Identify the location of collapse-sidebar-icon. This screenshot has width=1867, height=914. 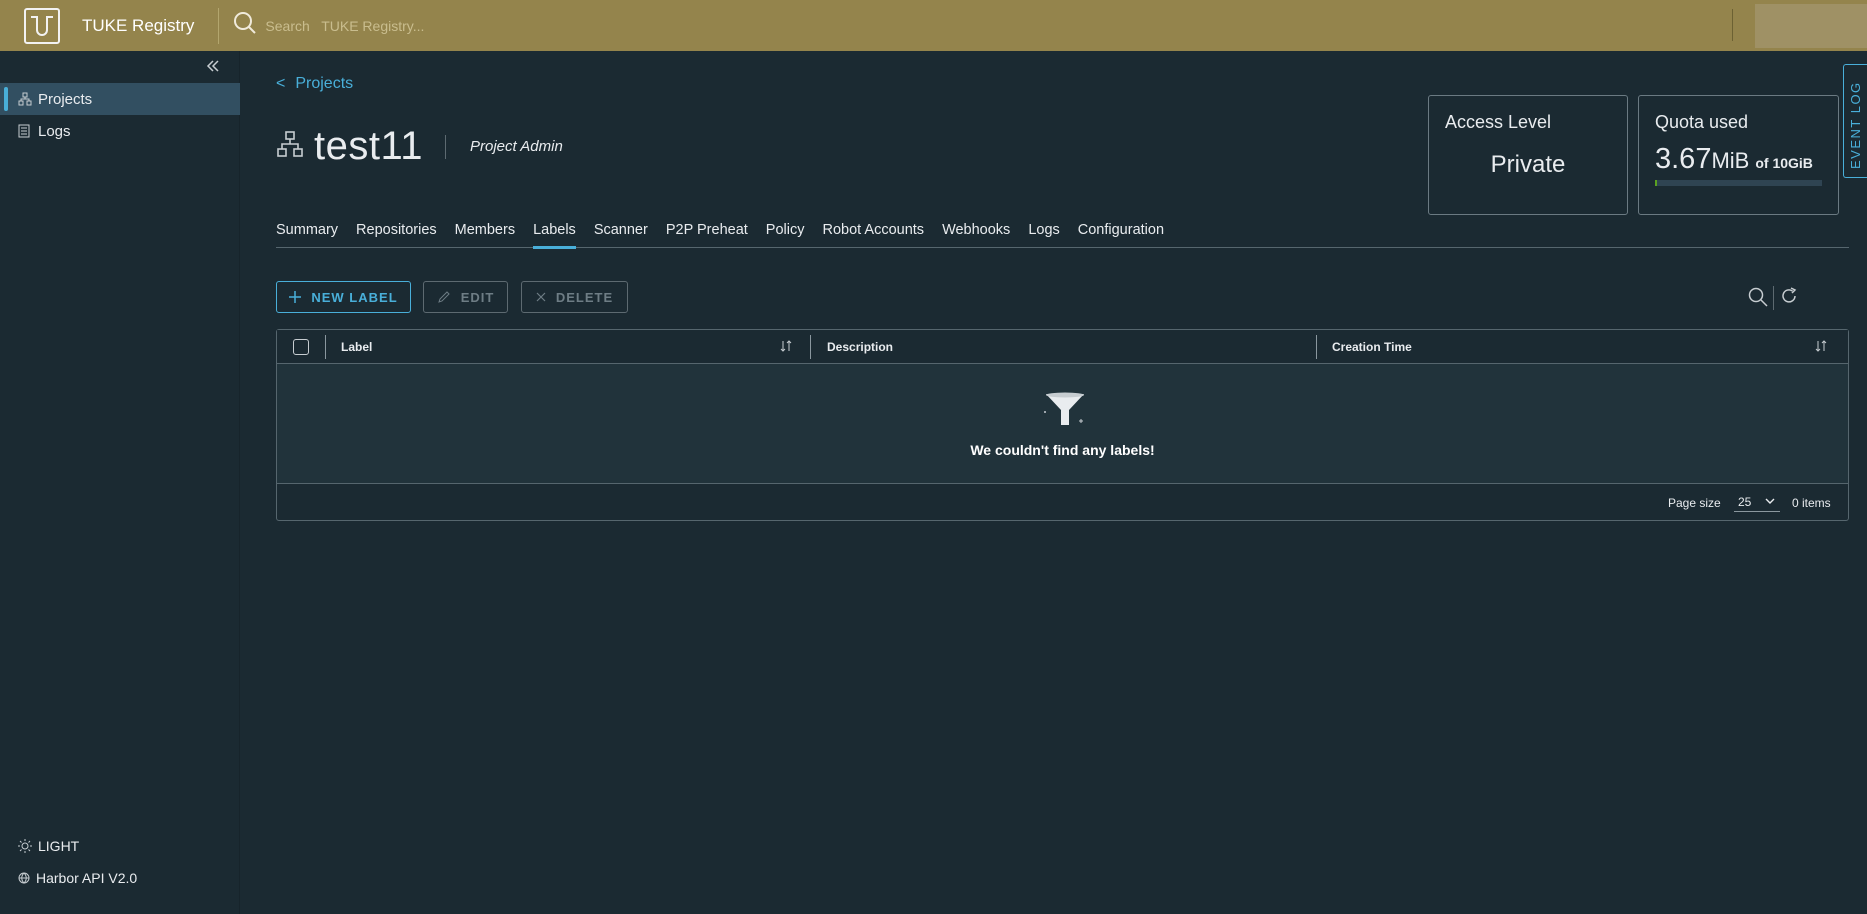
(213, 68).